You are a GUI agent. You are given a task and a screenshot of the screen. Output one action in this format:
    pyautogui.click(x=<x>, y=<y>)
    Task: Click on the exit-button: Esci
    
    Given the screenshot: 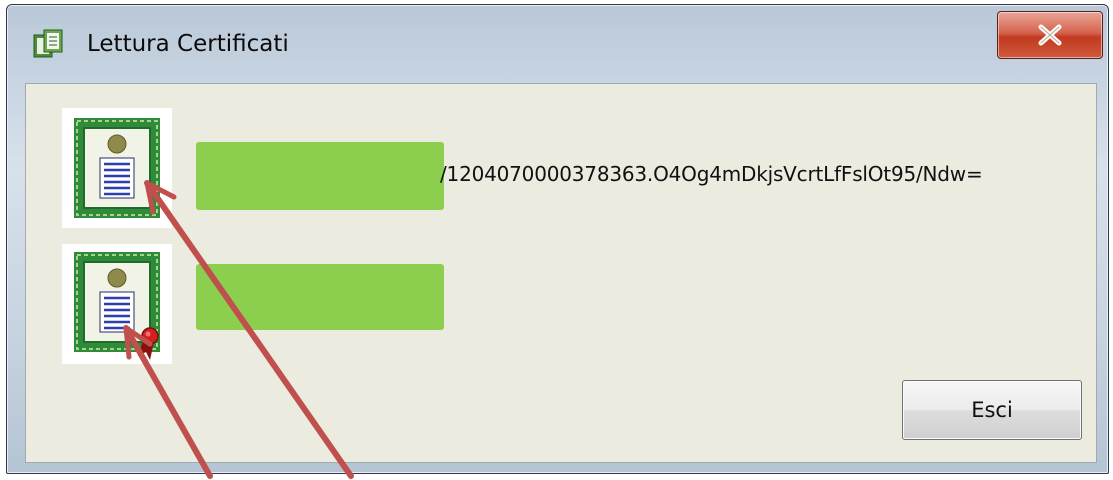 What is the action you would take?
    pyautogui.click(x=992, y=410)
    